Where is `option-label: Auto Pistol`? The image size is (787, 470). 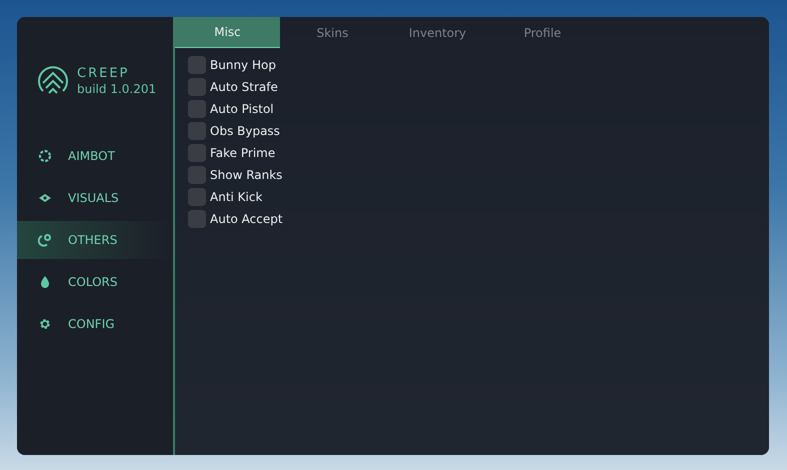 option-label: Auto Pistol is located at coordinates (242, 109).